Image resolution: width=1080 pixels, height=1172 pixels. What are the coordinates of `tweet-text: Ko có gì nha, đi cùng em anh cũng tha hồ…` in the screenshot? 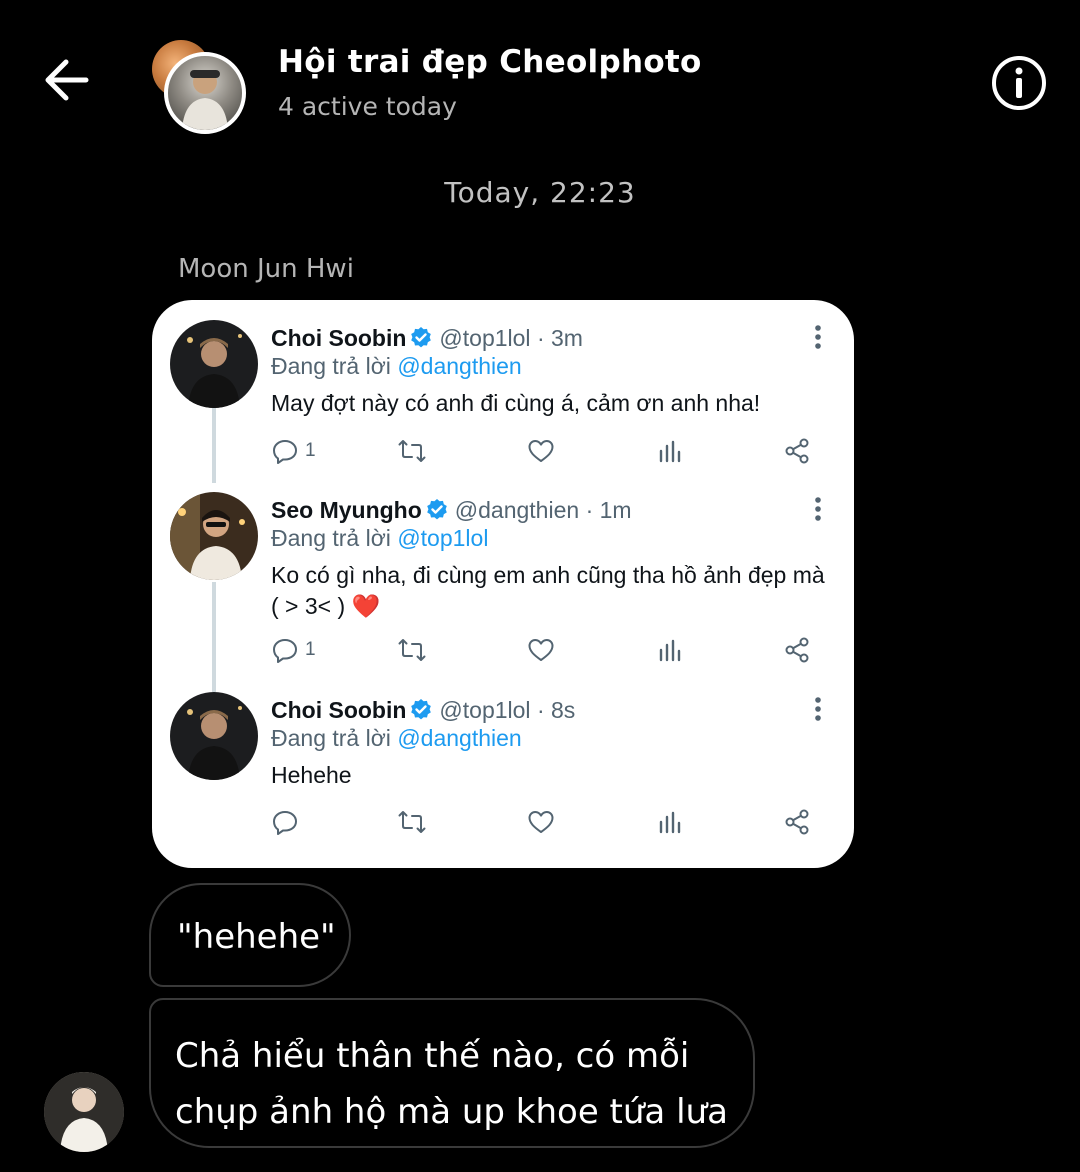 It's located at (548, 590).